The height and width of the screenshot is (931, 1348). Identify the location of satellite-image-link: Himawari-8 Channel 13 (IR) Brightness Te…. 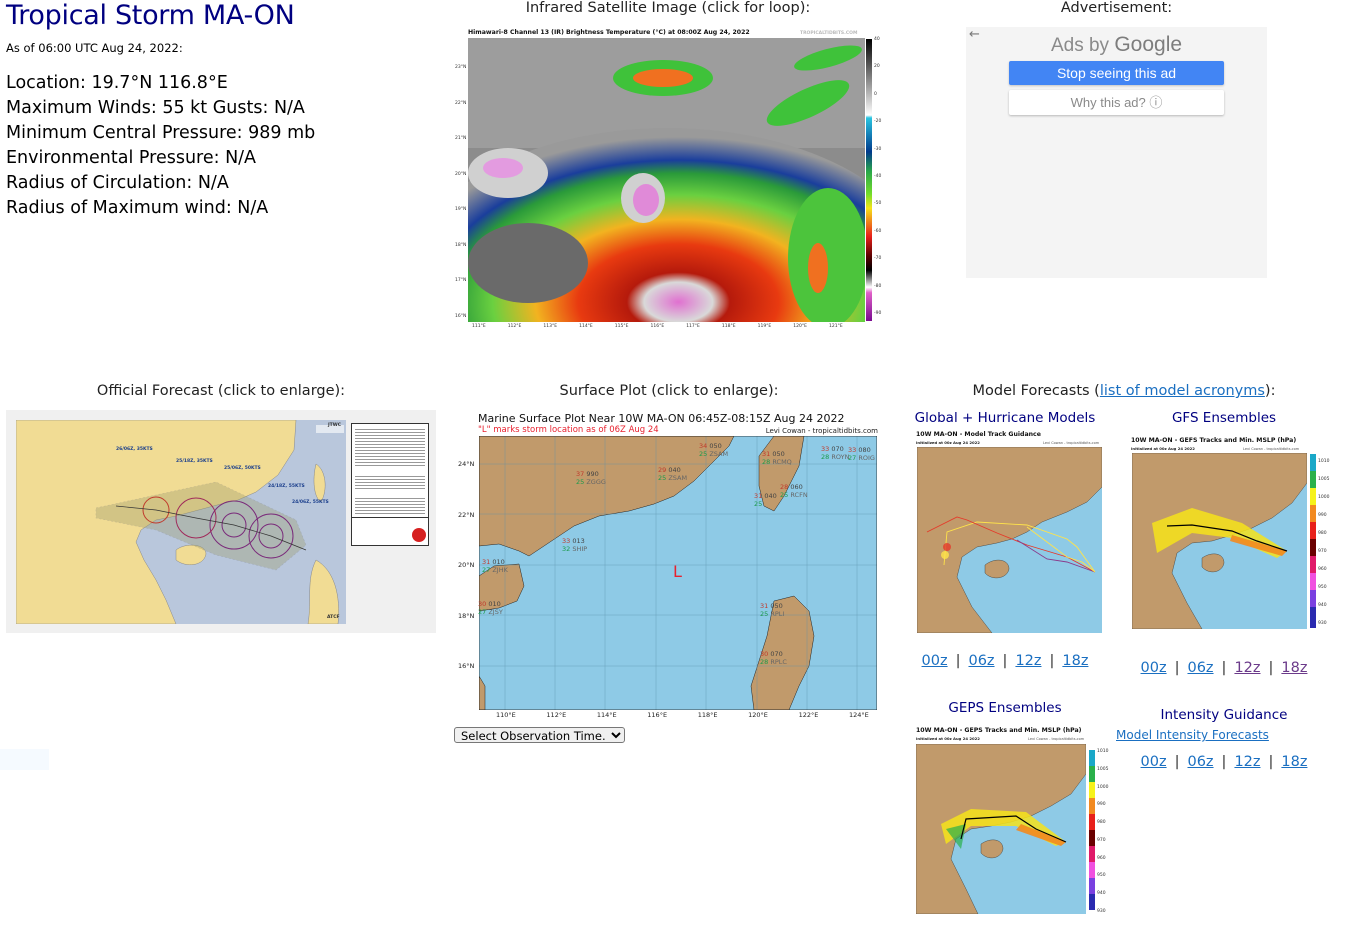
(670, 179).